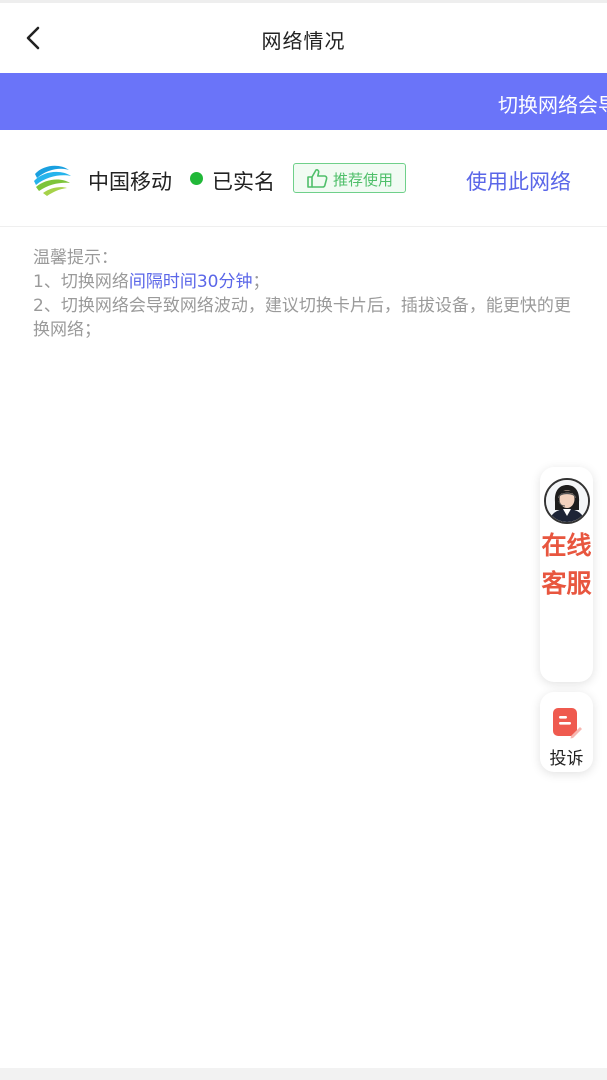 The height and width of the screenshot is (1080, 607). What do you see at coordinates (303, 1074) in the screenshot?
I see `bottom-edge` at bounding box center [303, 1074].